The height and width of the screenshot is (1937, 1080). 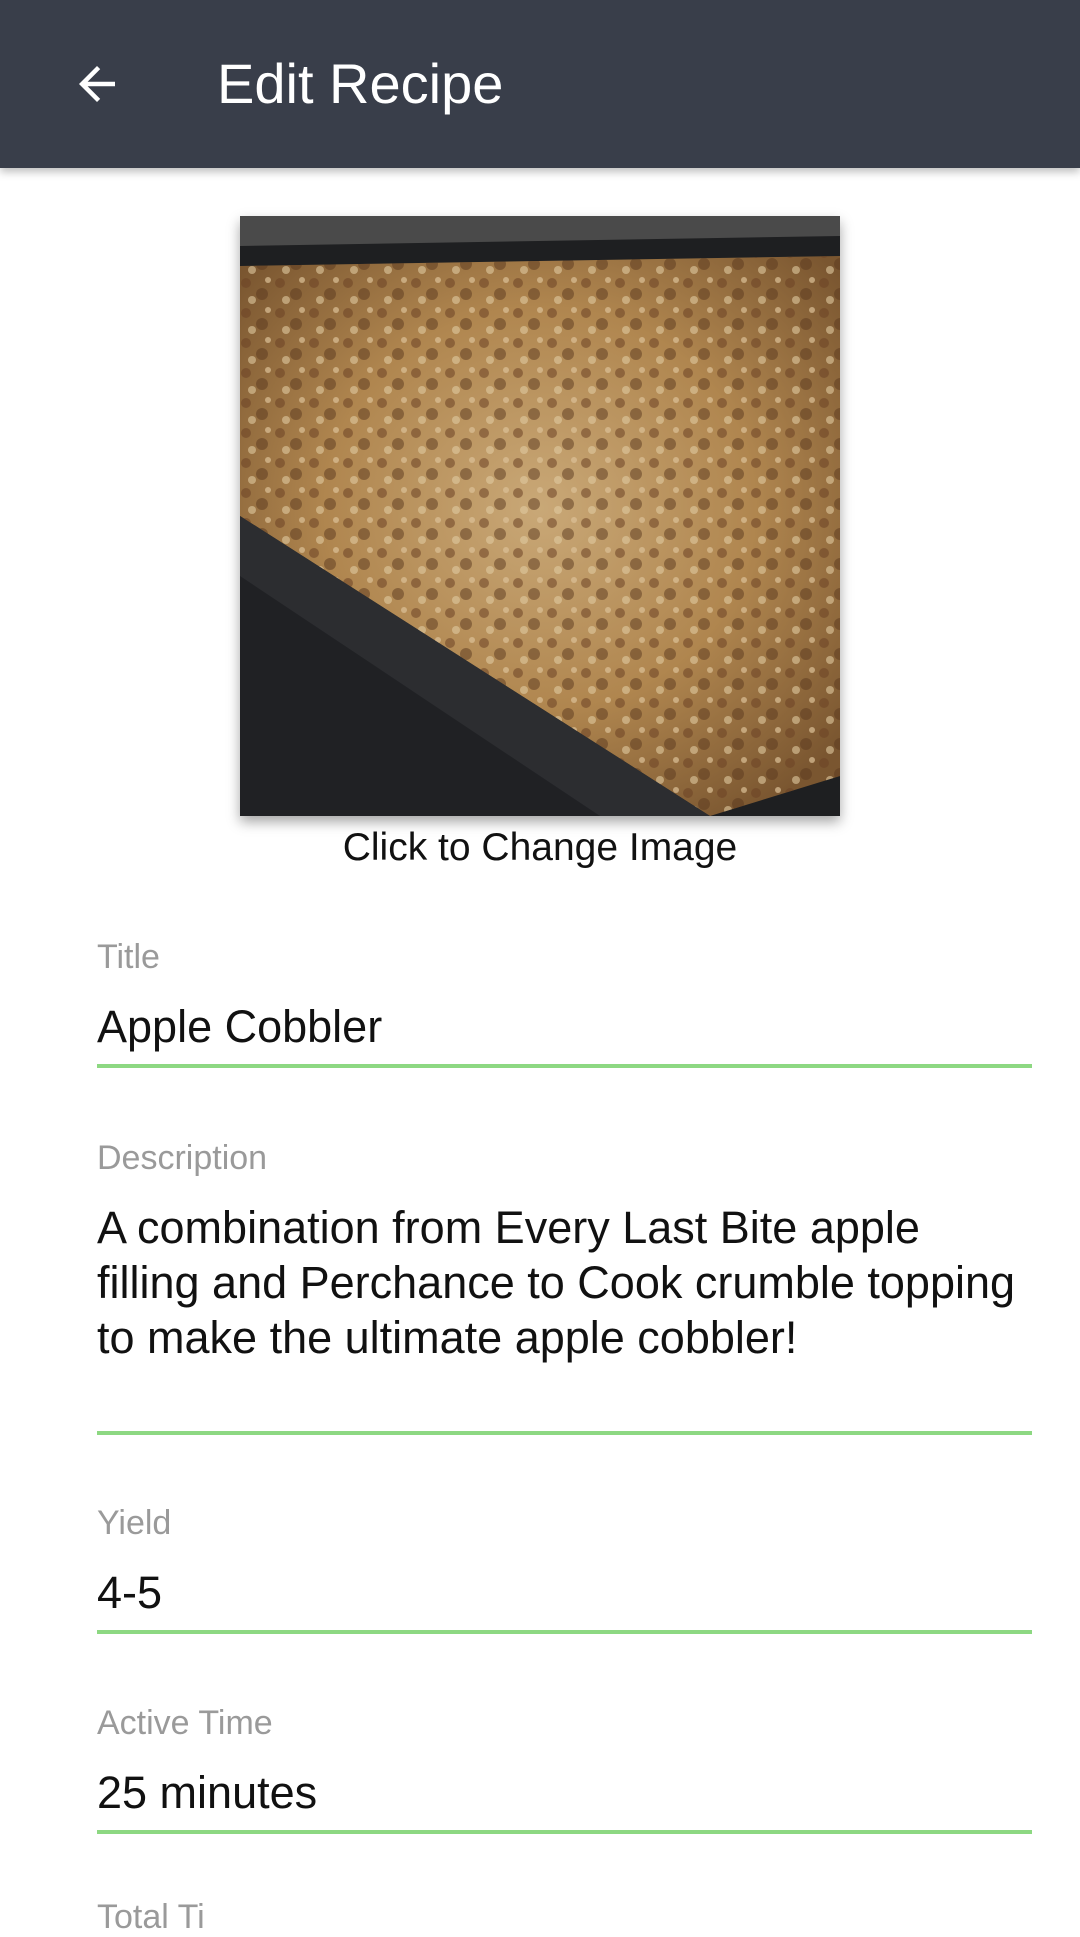 What do you see at coordinates (564, 1832) in the screenshot?
I see `active-time-underline` at bounding box center [564, 1832].